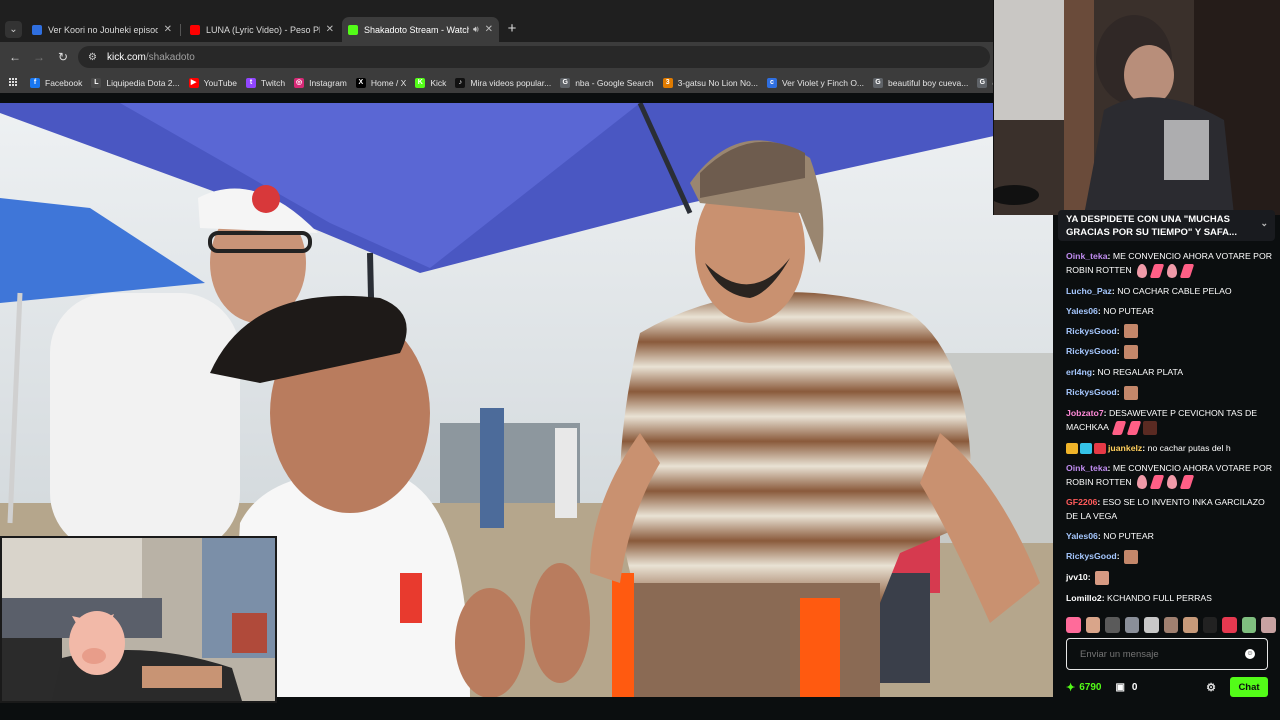  I want to click on webcam-overlay-bottom, so click(138, 619).